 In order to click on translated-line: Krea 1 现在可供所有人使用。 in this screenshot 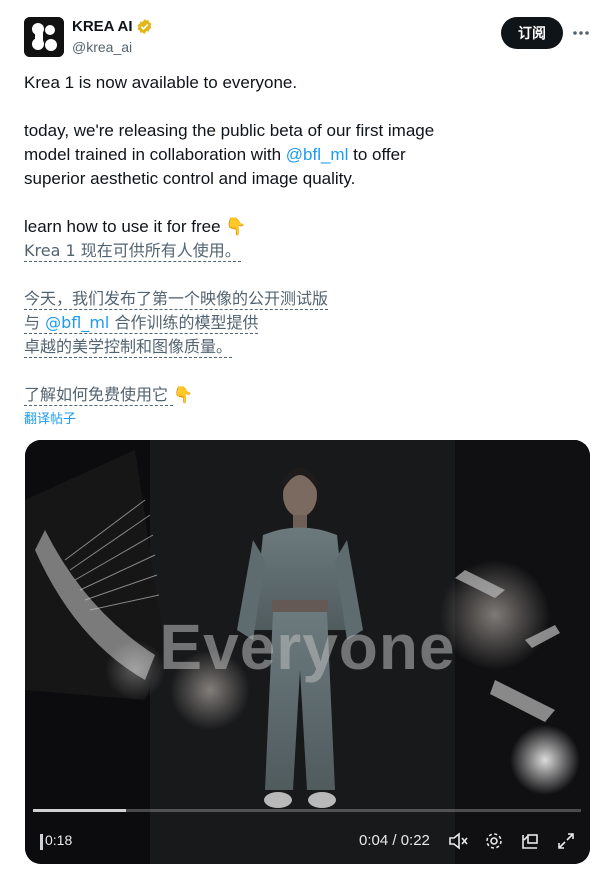, I will do `click(132, 251)`.